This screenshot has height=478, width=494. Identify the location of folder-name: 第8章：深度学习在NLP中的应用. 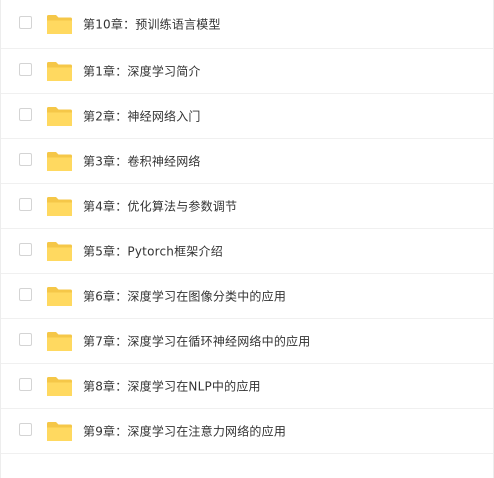
(172, 386).